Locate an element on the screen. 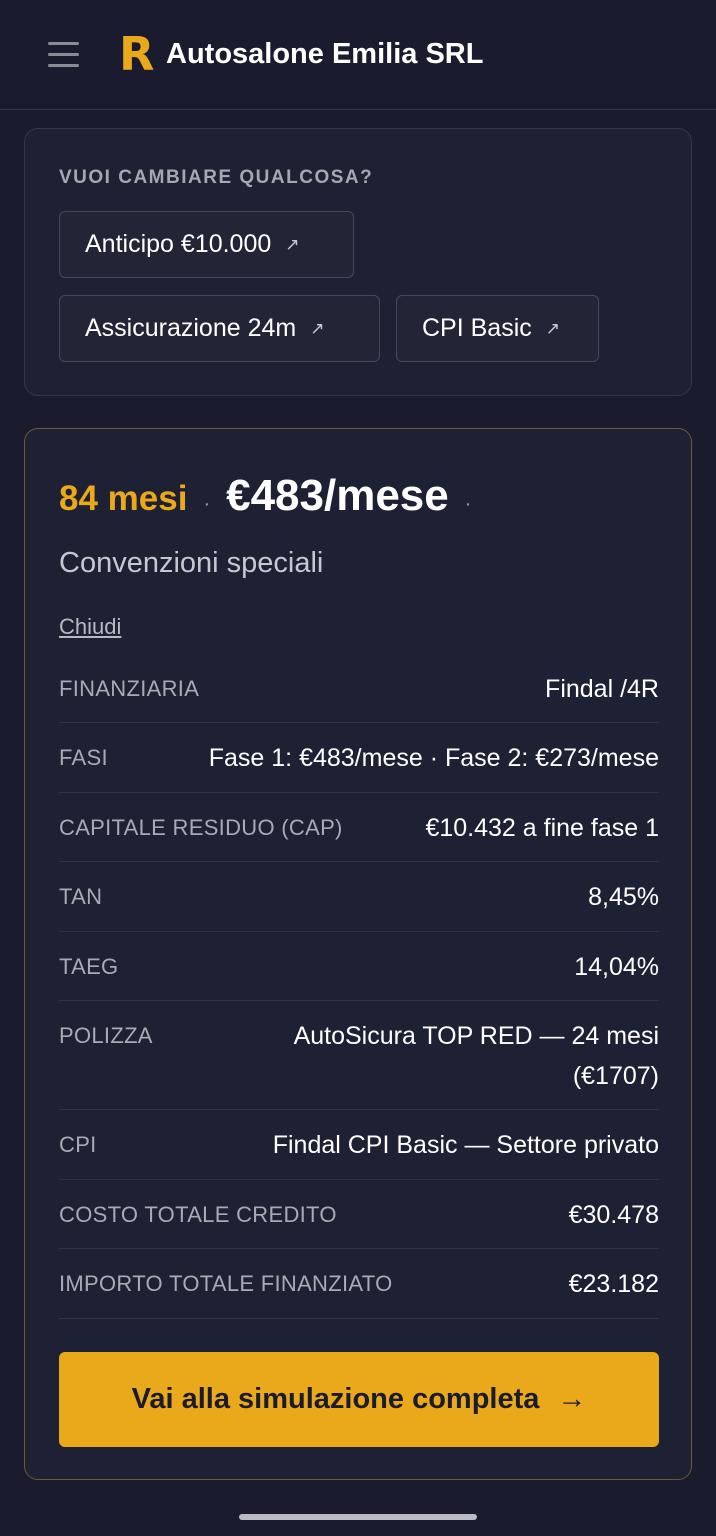 The image size is (716, 1536). offer-headline: 84 mesi · €483/mese · is located at coordinates (265, 496).